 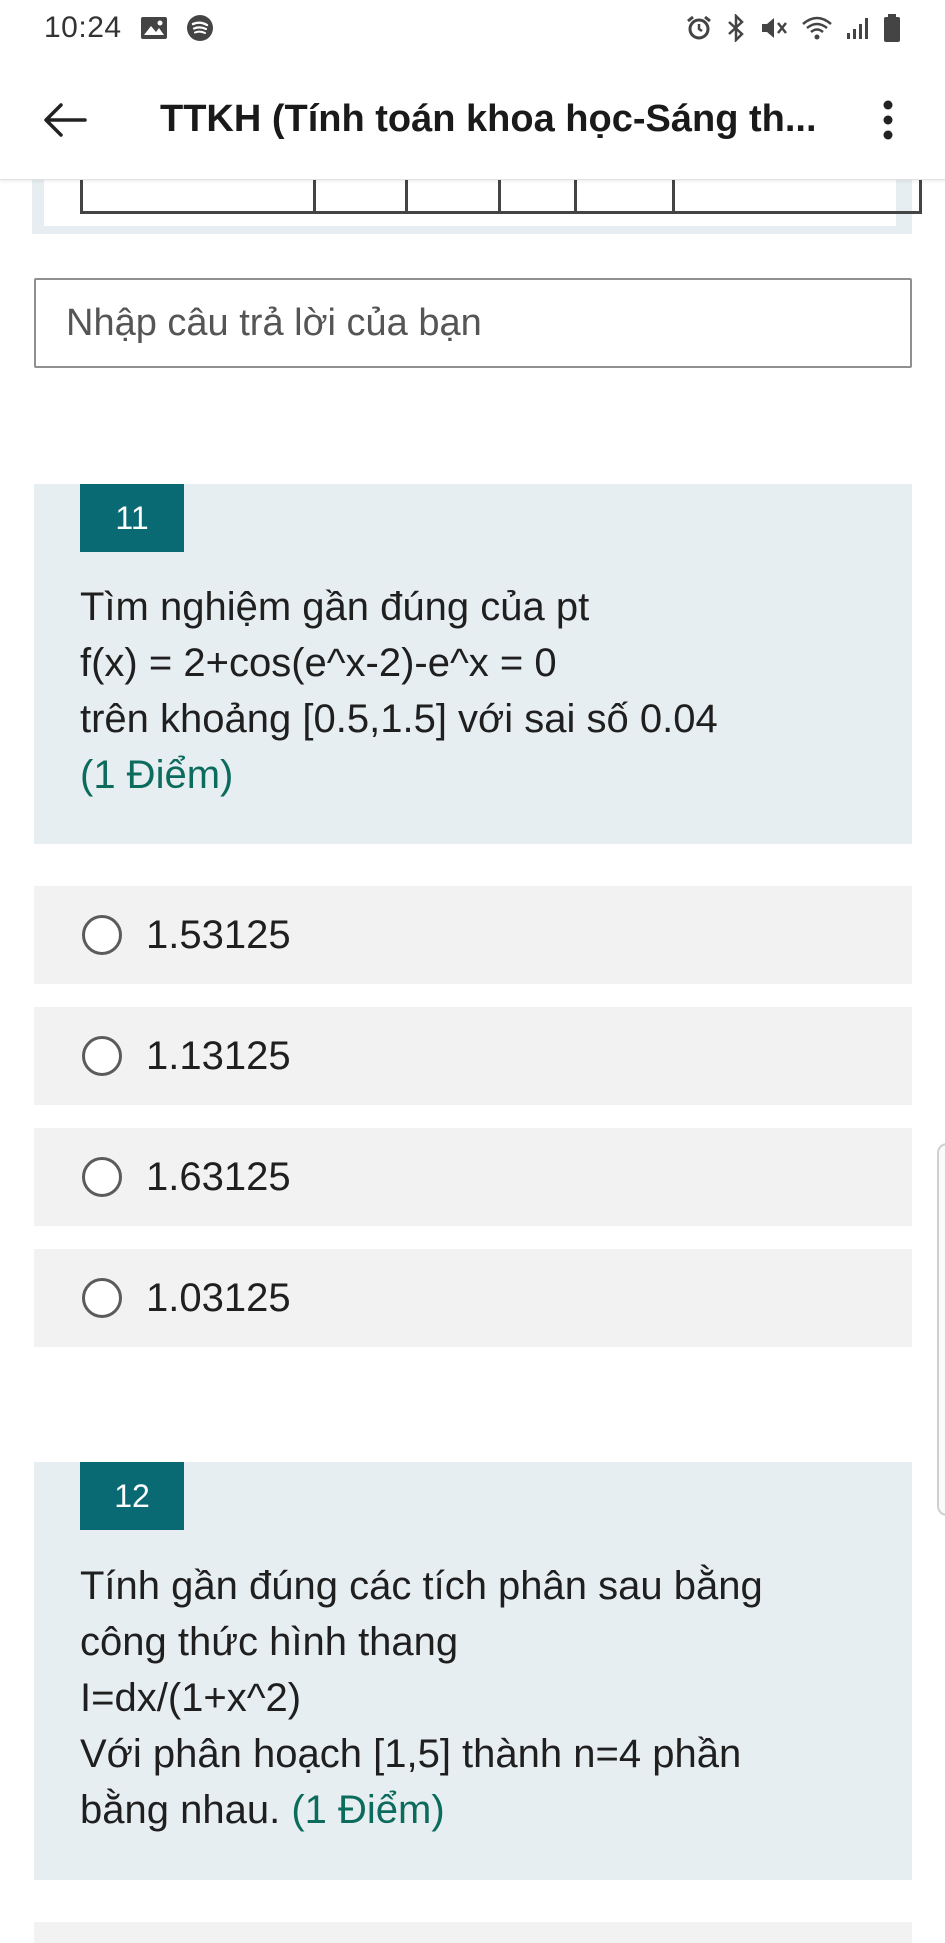 What do you see at coordinates (473, 1932) in the screenshot?
I see `next-option-edge` at bounding box center [473, 1932].